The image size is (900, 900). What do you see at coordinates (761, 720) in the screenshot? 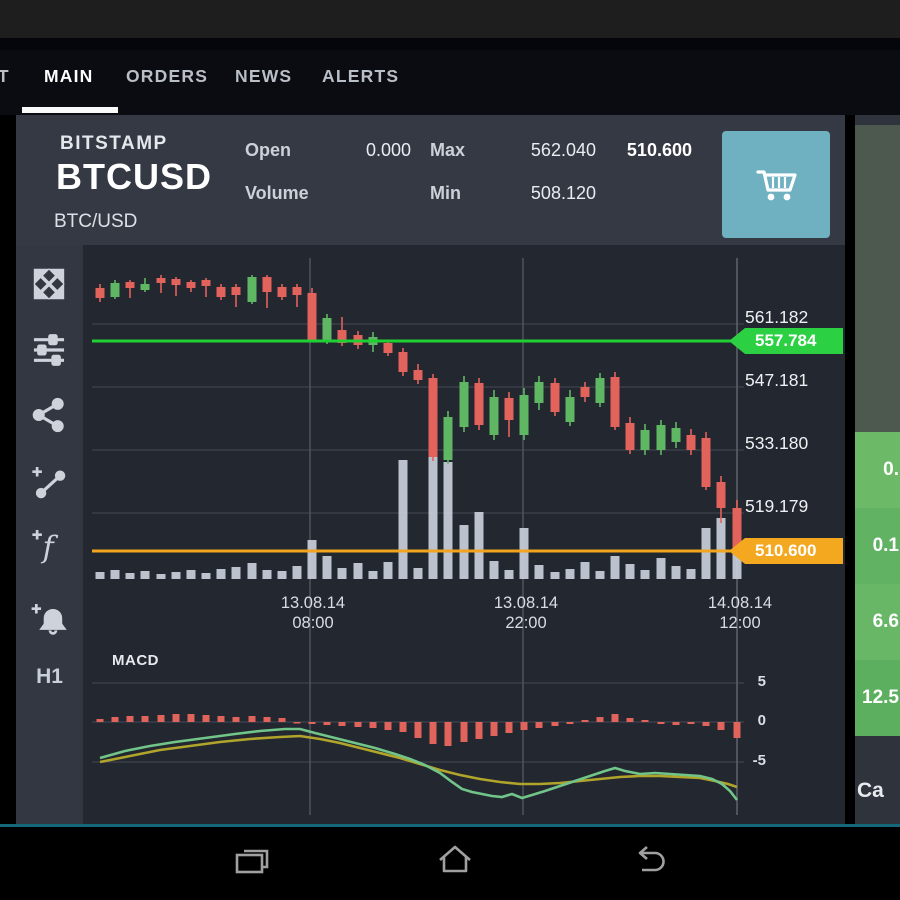
I see `macd-axis-label: 0` at bounding box center [761, 720].